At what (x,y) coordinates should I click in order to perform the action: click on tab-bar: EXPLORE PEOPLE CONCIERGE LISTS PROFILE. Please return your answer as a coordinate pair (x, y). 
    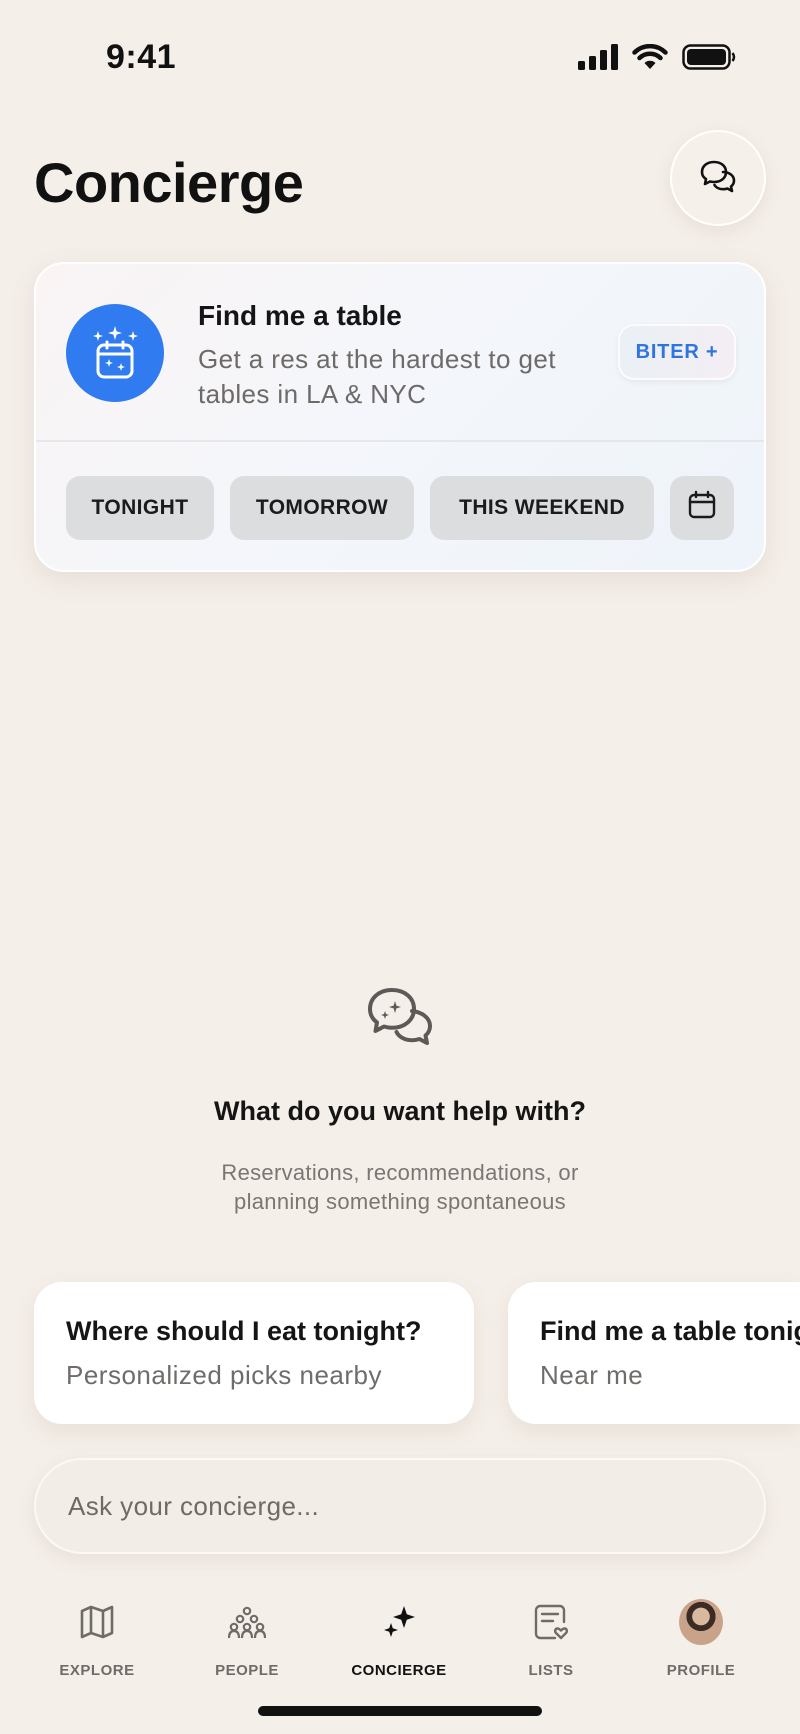
    Looking at the image, I should click on (400, 1640).